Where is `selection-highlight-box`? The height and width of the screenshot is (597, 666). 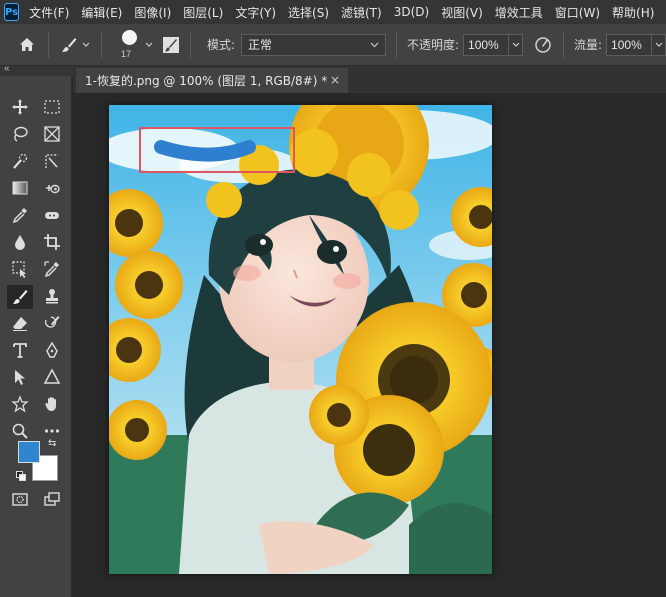 selection-highlight-box is located at coordinates (217, 150).